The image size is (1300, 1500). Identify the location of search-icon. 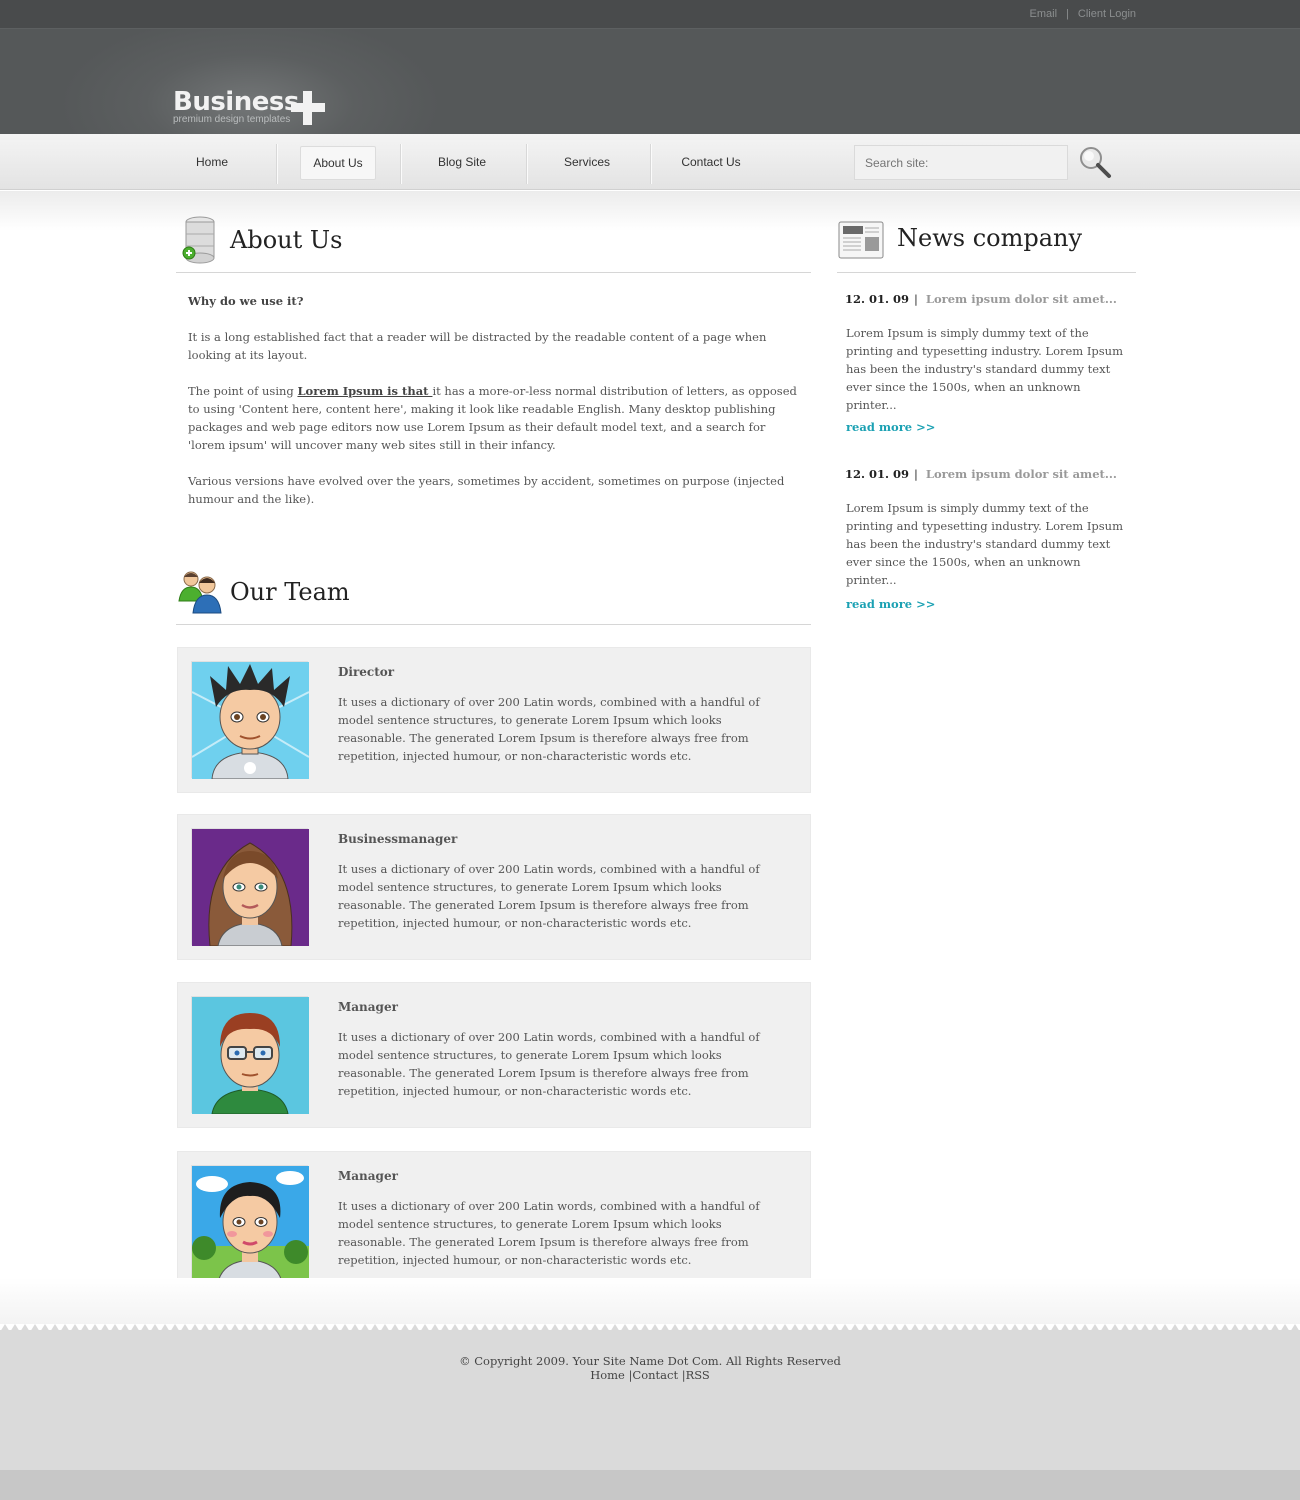
(1095, 162).